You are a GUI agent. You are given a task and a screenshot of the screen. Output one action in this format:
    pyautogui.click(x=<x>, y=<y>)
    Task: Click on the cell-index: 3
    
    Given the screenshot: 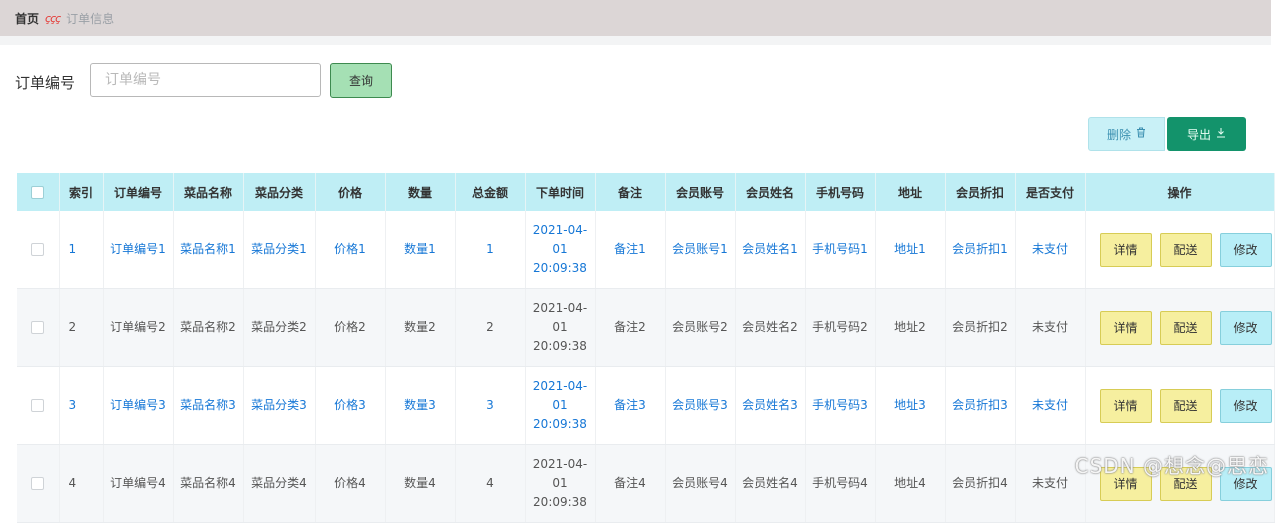 What is the action you would take?
    pyautogui.click(x=81, y=405)
    